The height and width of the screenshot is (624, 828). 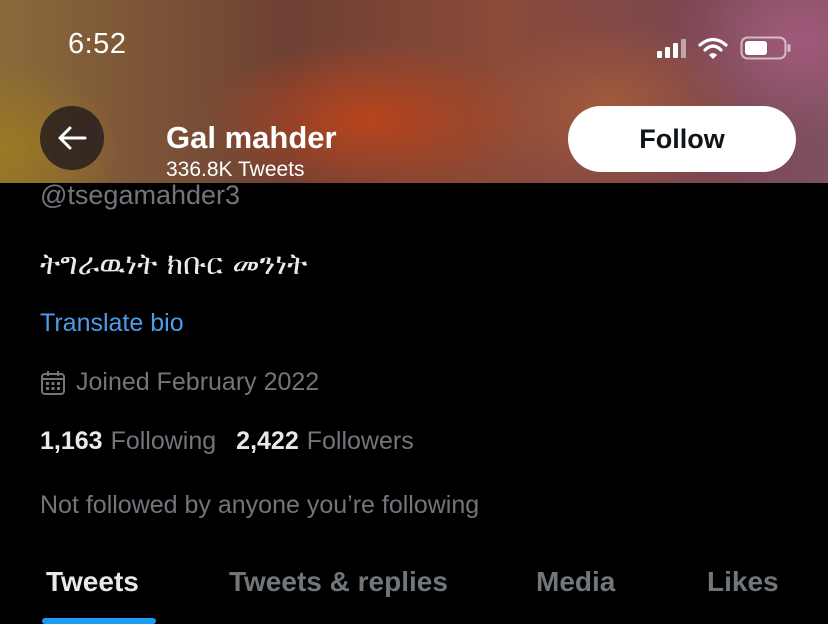 What do you see at coordinates (112, 323) in the screenshot?
I see `translate-bio-link: Translate bio` at bounding box center [112, 323].